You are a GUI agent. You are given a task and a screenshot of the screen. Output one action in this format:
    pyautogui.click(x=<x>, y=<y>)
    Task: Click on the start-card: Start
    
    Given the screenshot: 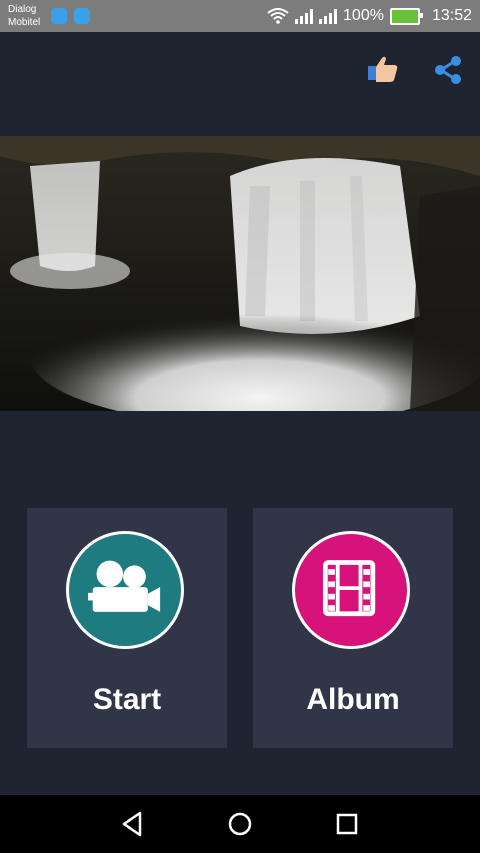 What is the action you would take?
    pyautogui.click(x=127, y=628)
    